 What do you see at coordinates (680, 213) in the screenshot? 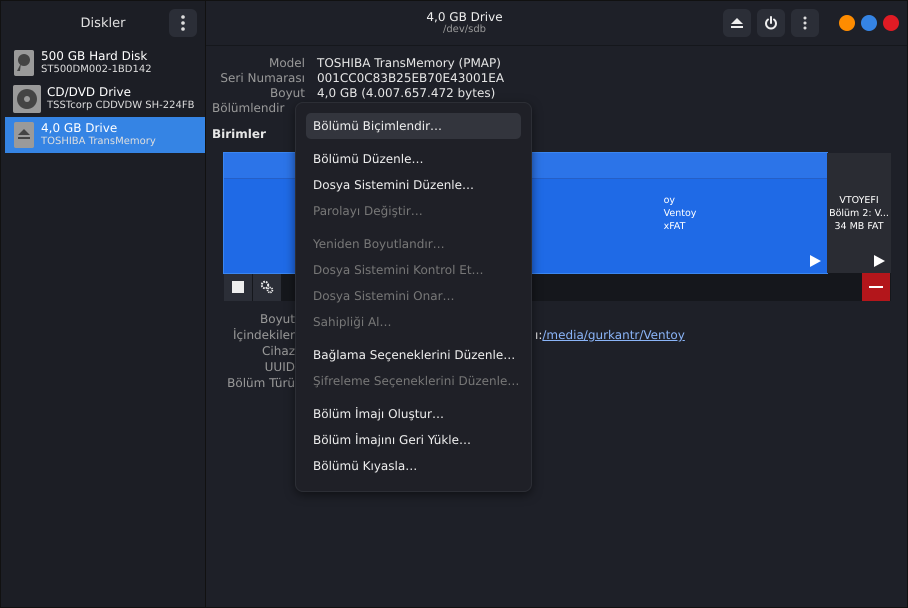
I see `partition-label: Ventoy` at bounding box center [680, 213].